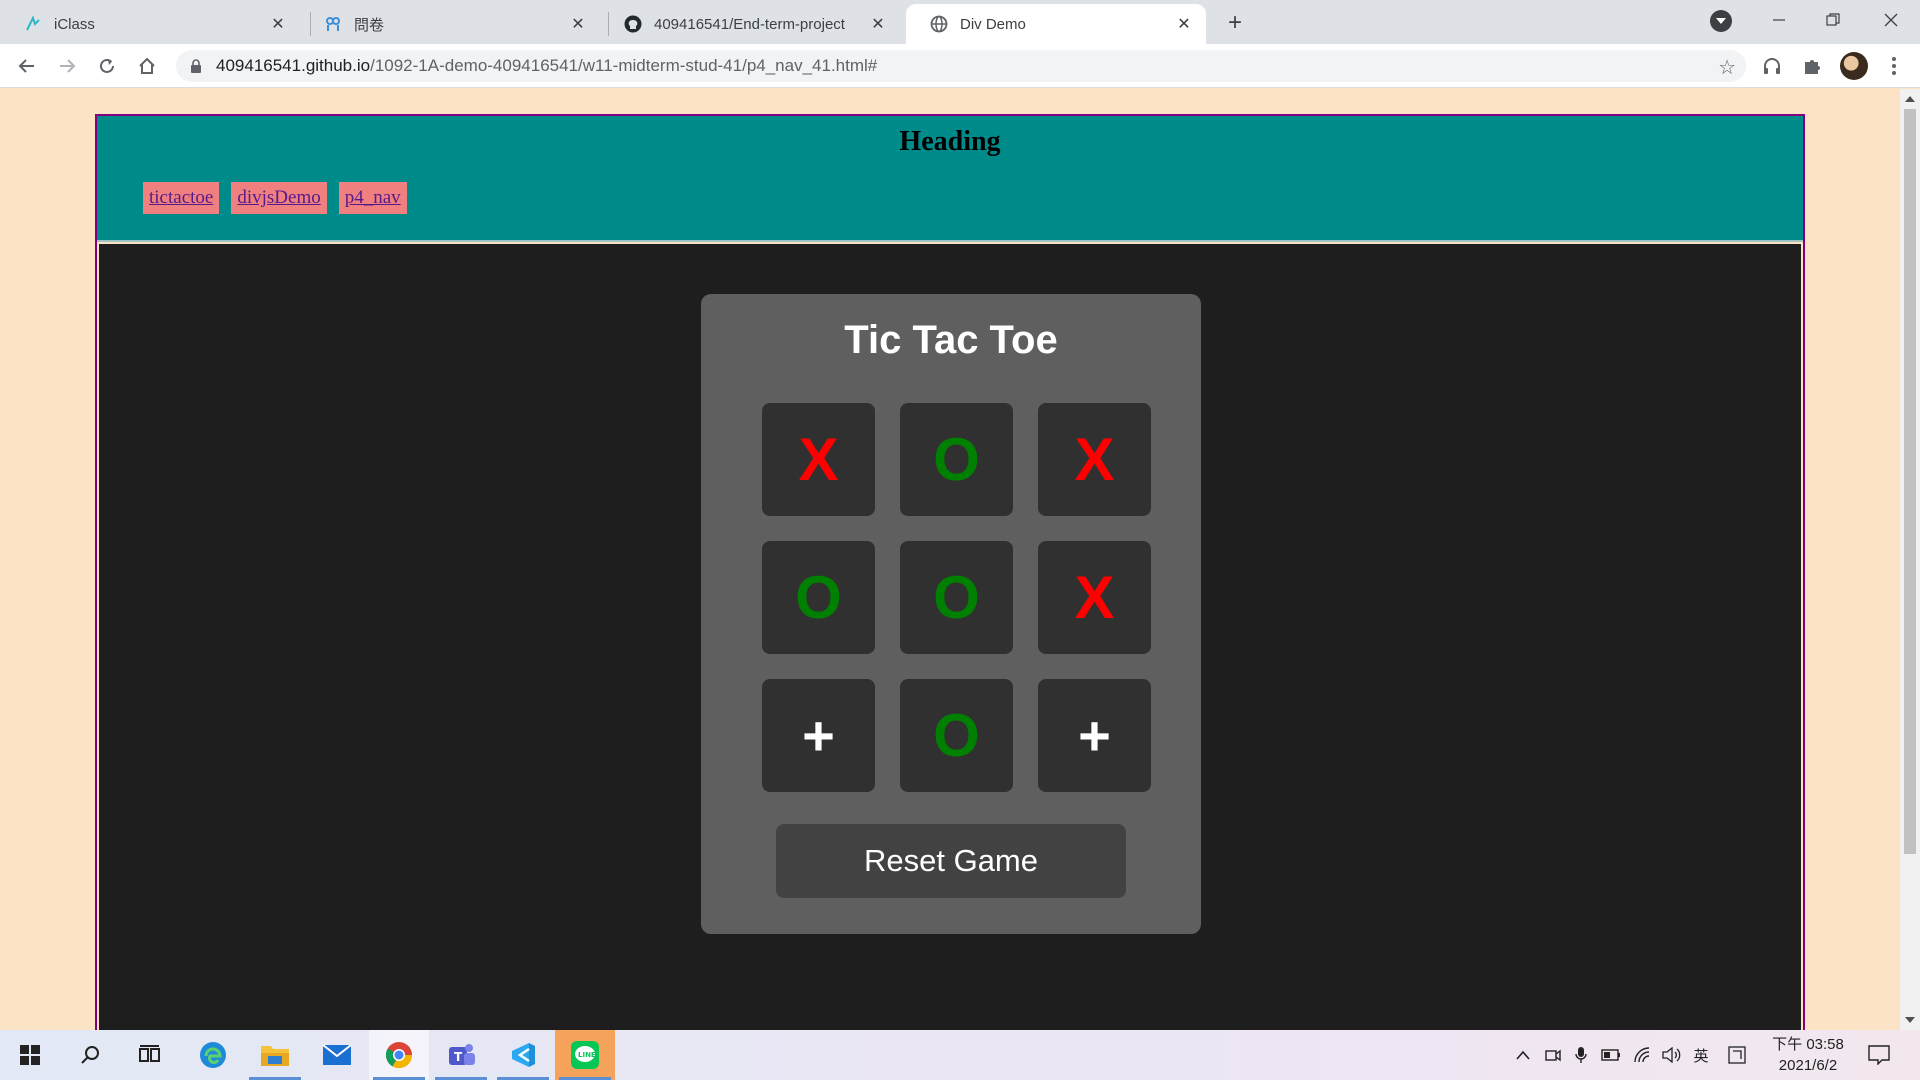 The image size is (1920, 1080). What do you see at coordinates (369, 25) in the screenshot?
I see `tab-title: 問卷` at bounding box center [369, 25].